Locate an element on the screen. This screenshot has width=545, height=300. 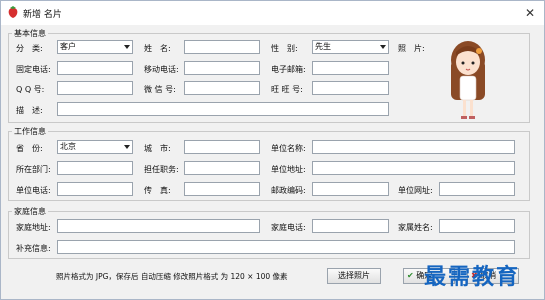
work-info-legend: 工作信息 is located at coordinates (30, 131).